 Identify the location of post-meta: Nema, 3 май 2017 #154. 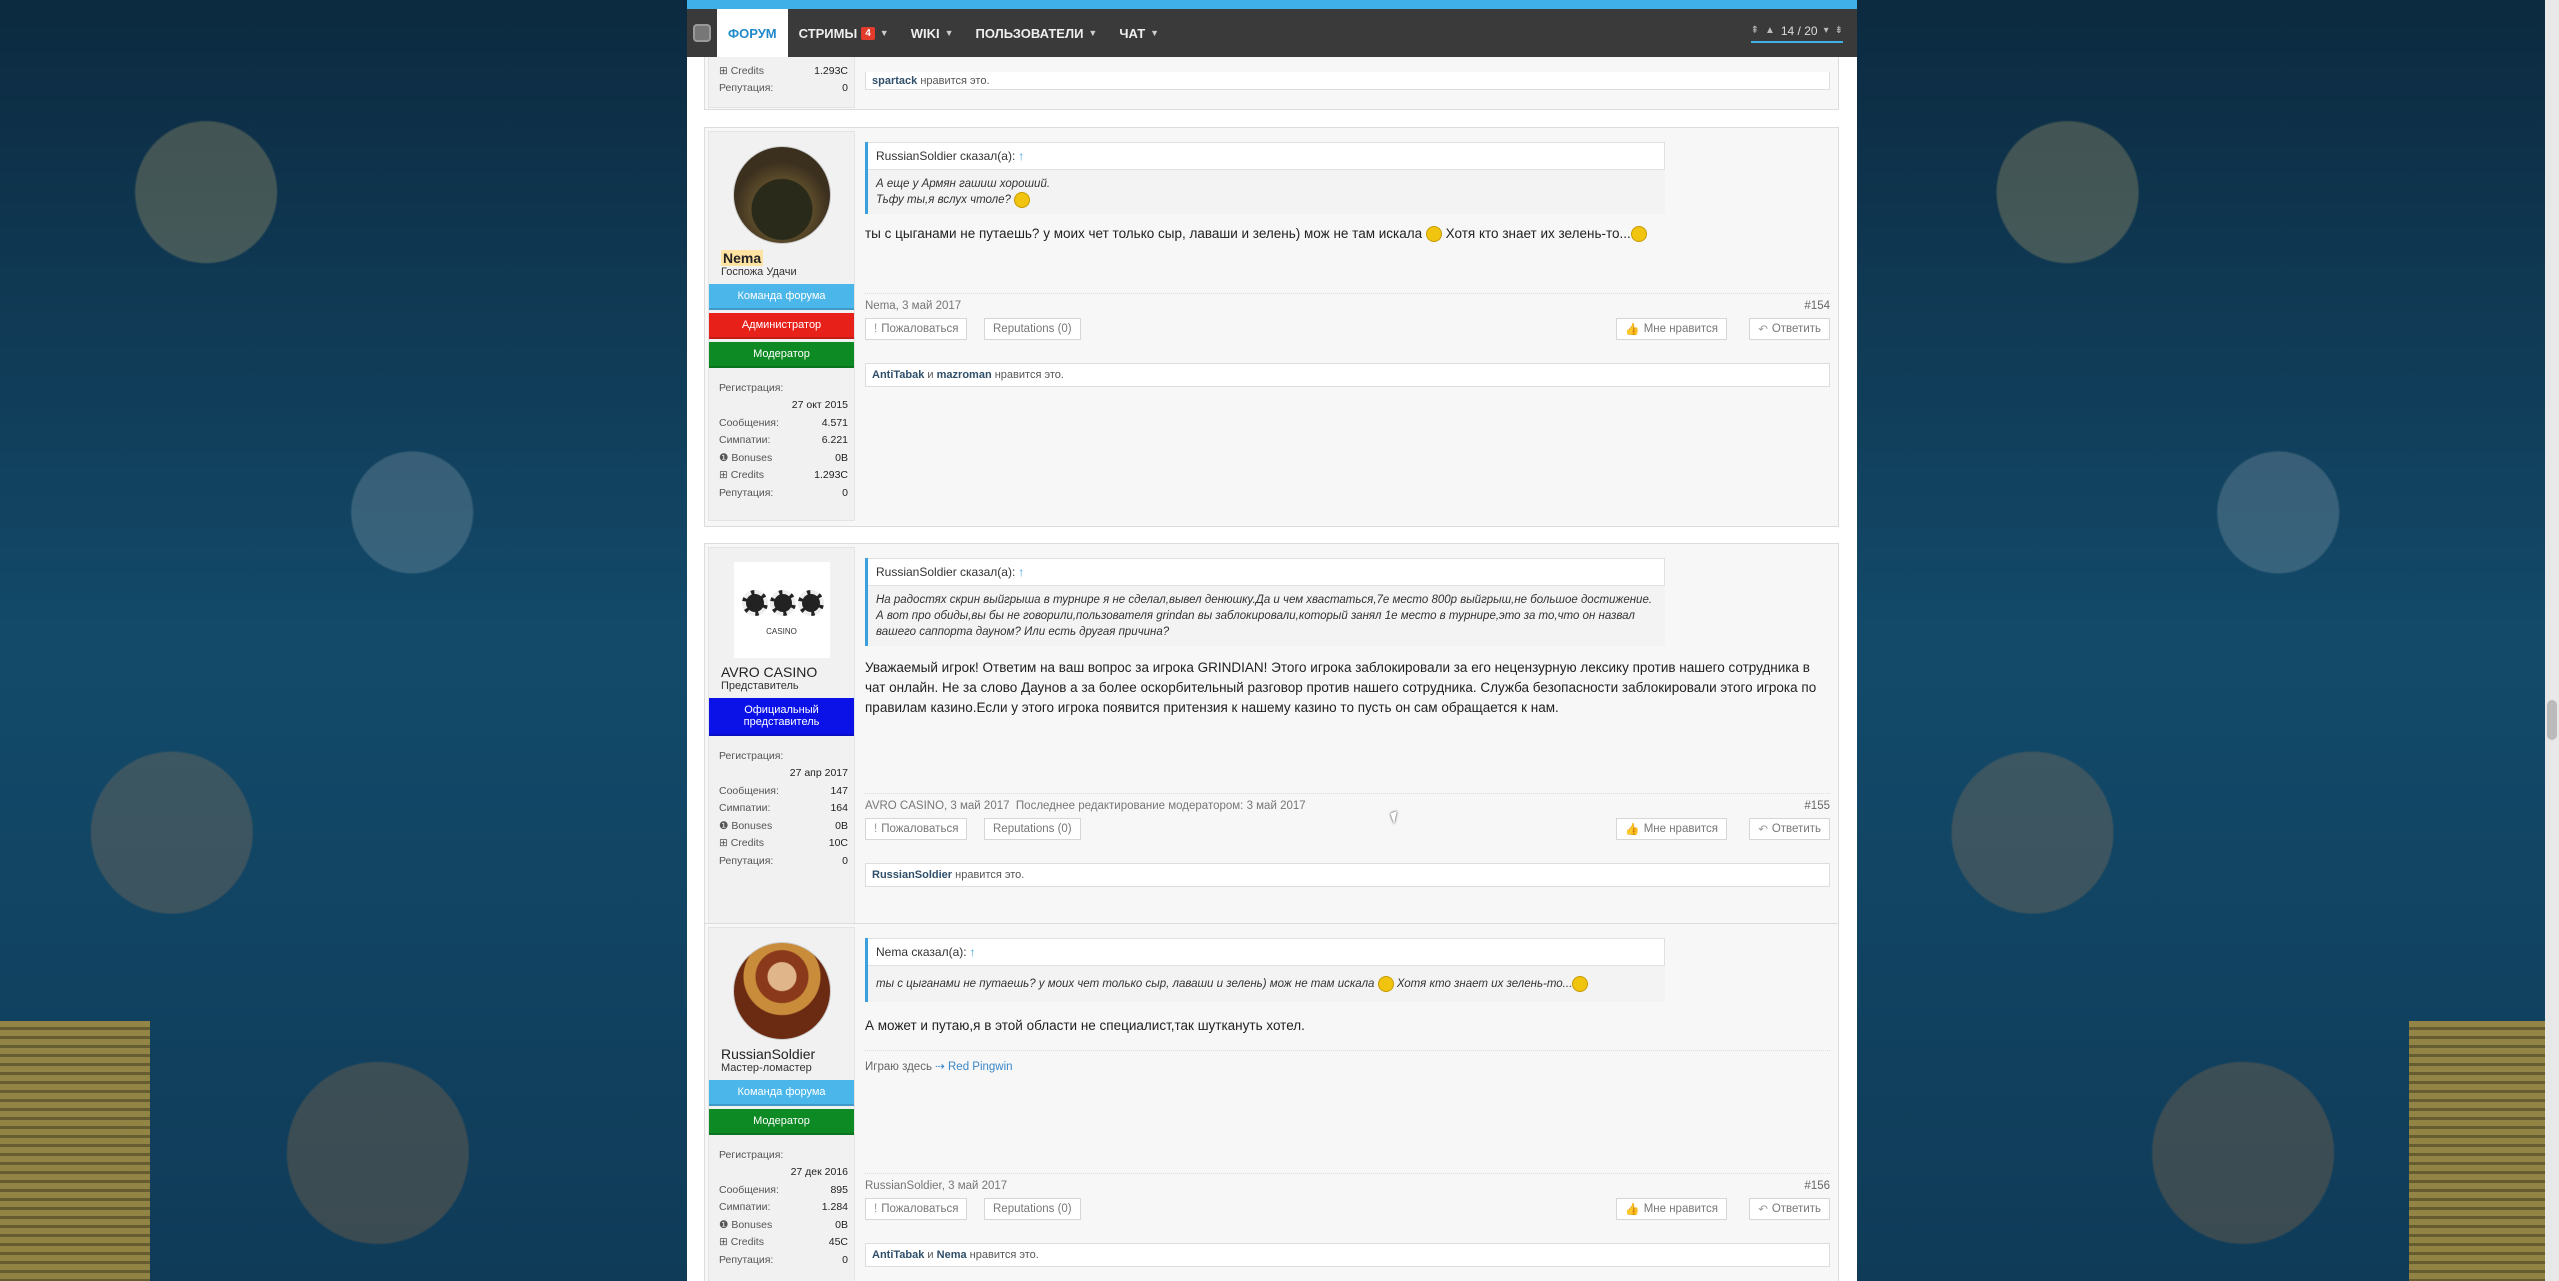
(1347, 302).